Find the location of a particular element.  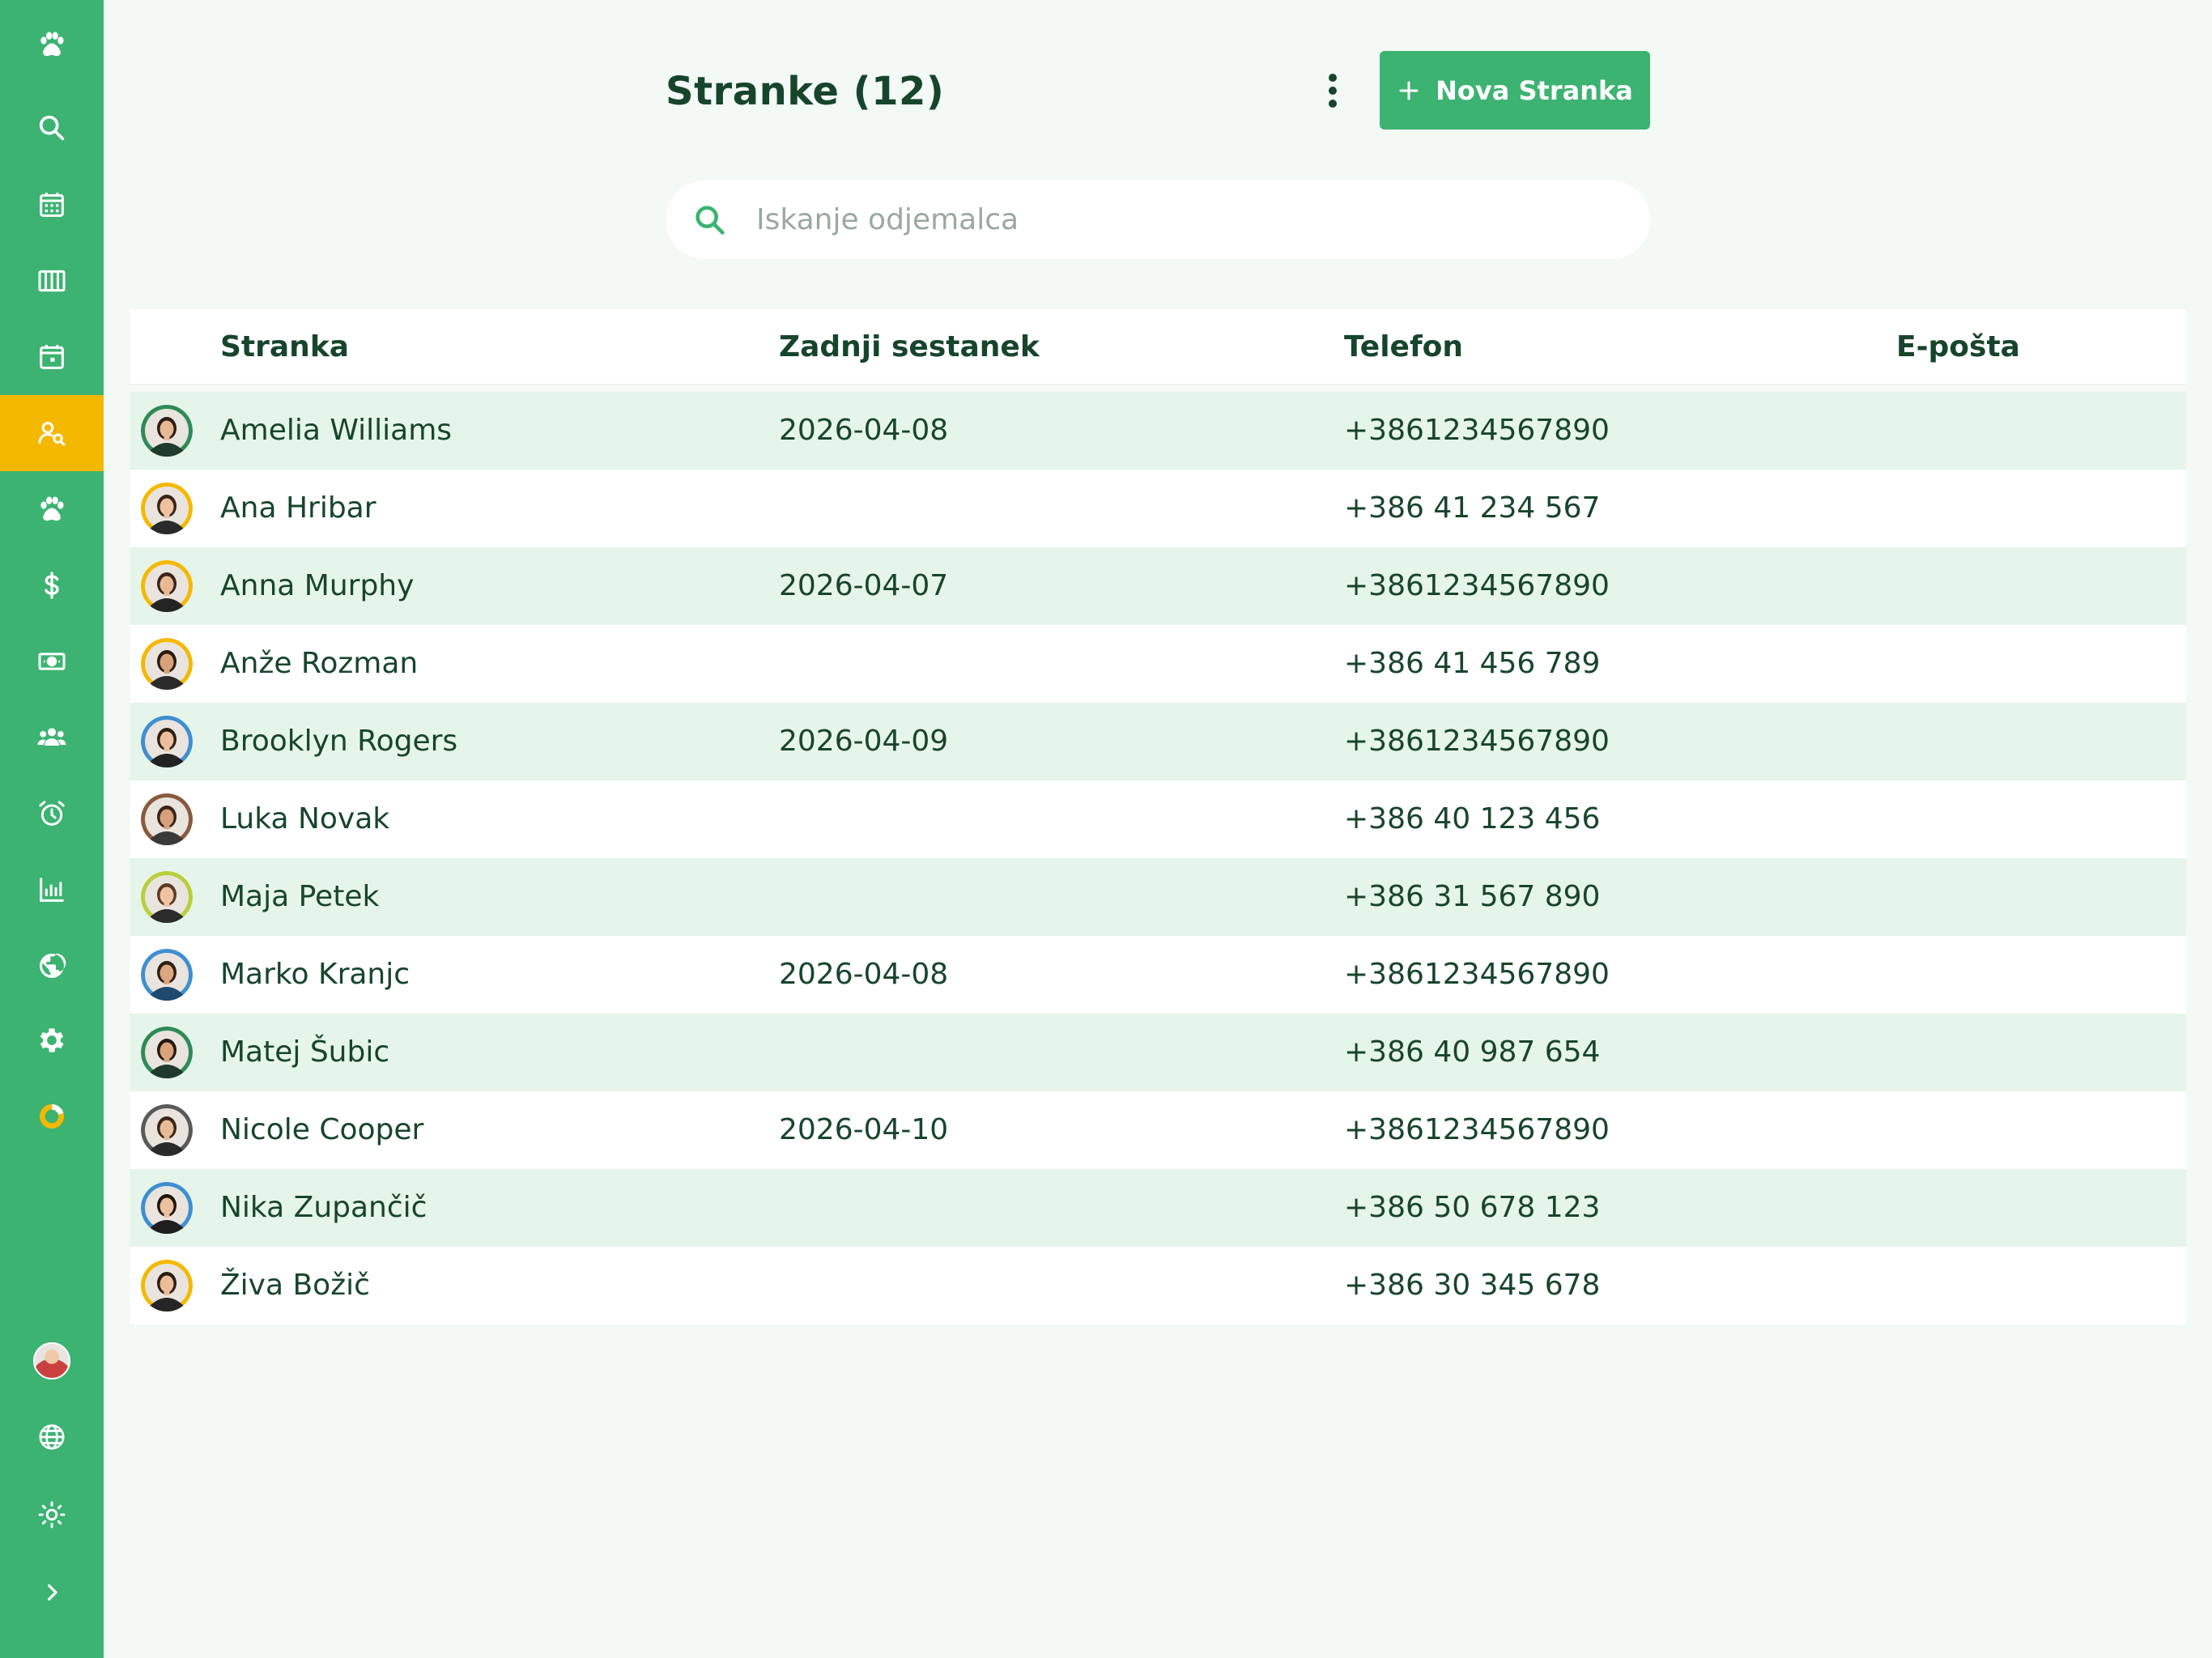

kebab-menu-icon is located at coordinates (1333, 91).